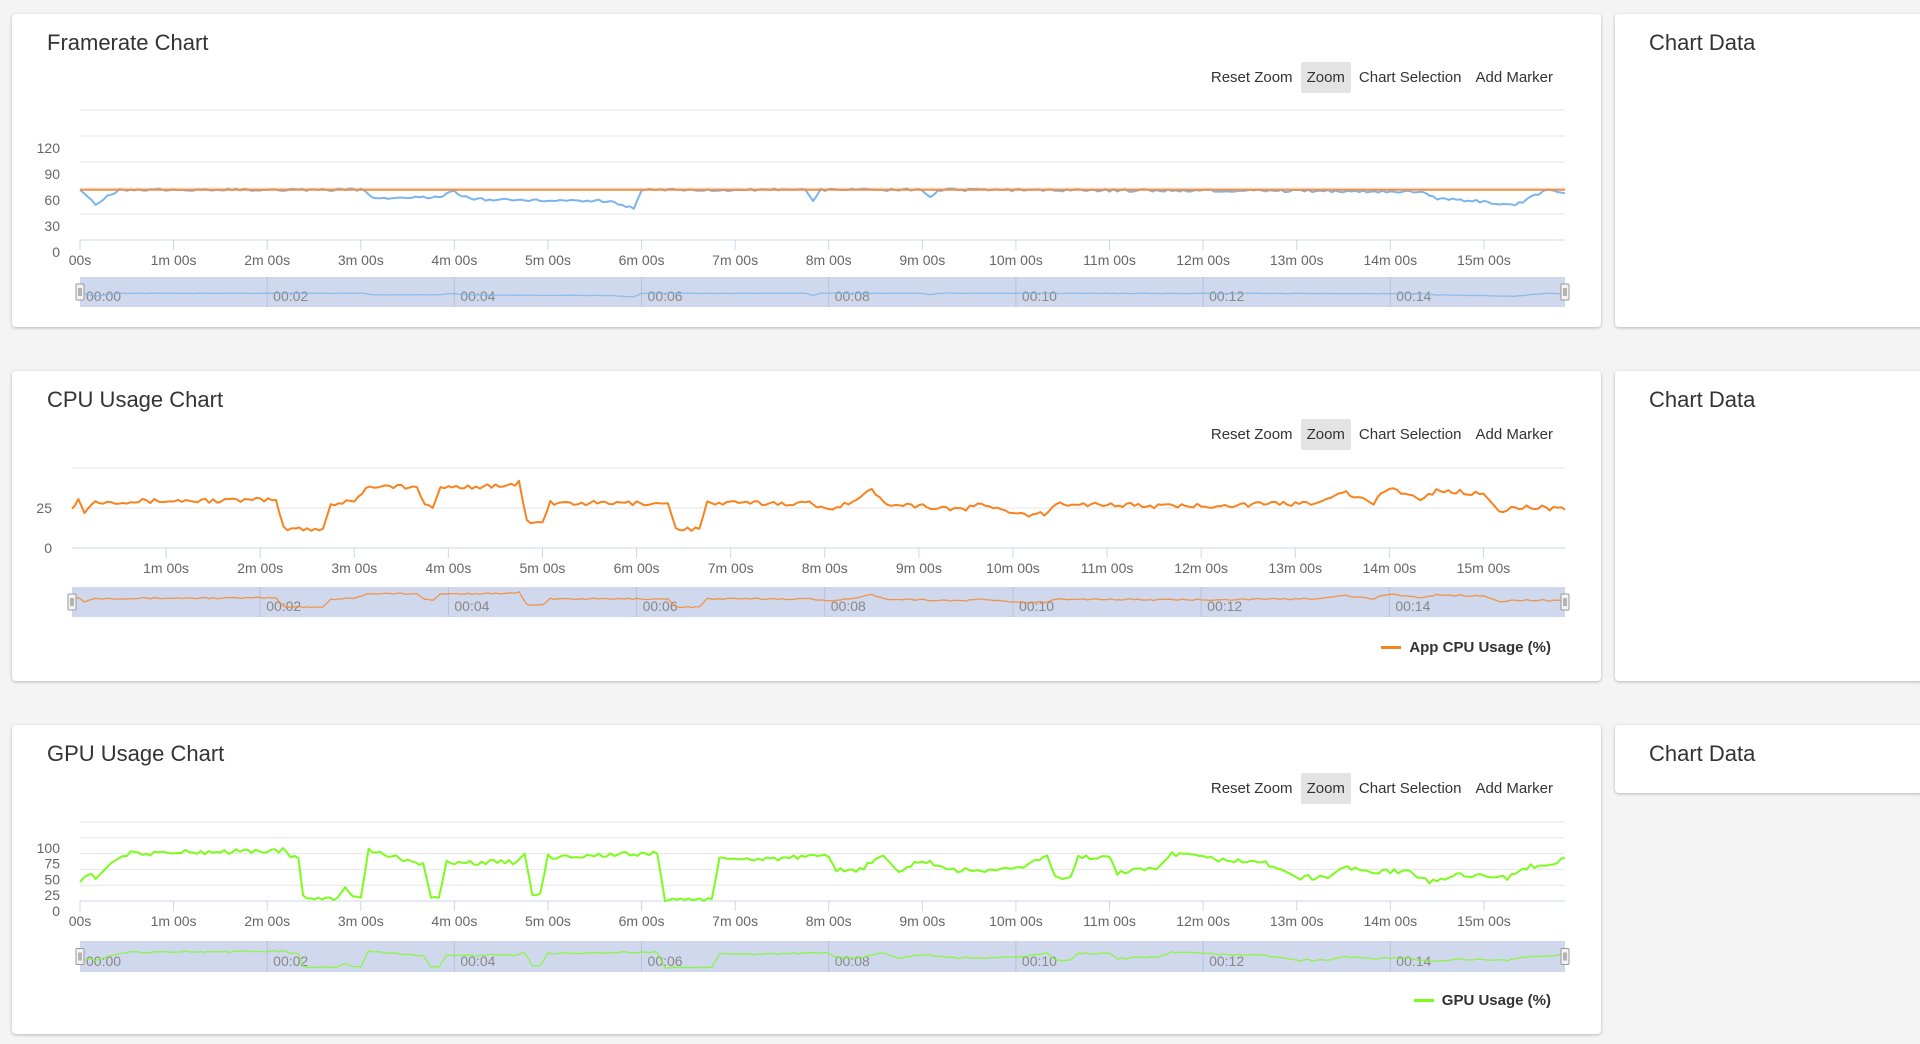  I want to click on chart-legend: GPU Usage (%), so click(1482, 1000).